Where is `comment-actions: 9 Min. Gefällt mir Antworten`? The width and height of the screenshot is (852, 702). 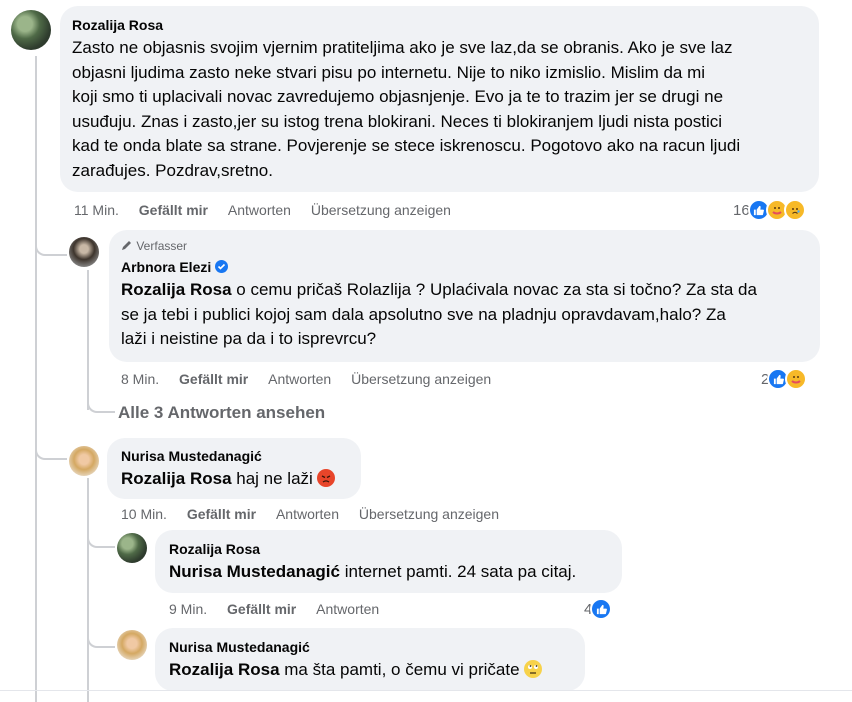 comment-actions: 9 Min. Gefällt mir Antworten is located at coordinates (274, 609).